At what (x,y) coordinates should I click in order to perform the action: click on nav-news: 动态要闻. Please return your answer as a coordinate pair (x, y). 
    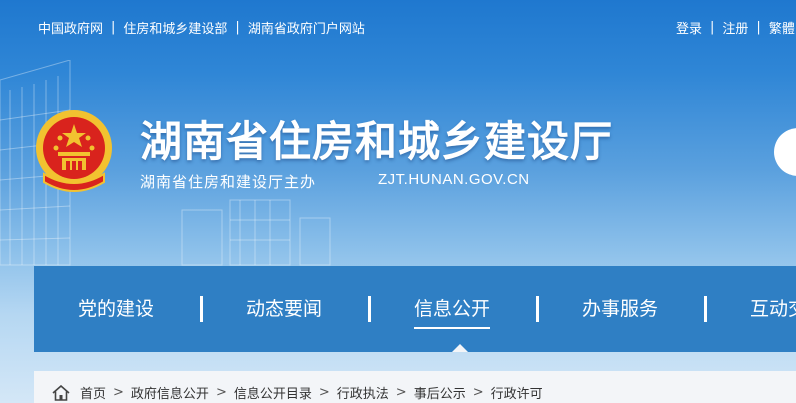
    Looking at the image, I should click on (284, 309).